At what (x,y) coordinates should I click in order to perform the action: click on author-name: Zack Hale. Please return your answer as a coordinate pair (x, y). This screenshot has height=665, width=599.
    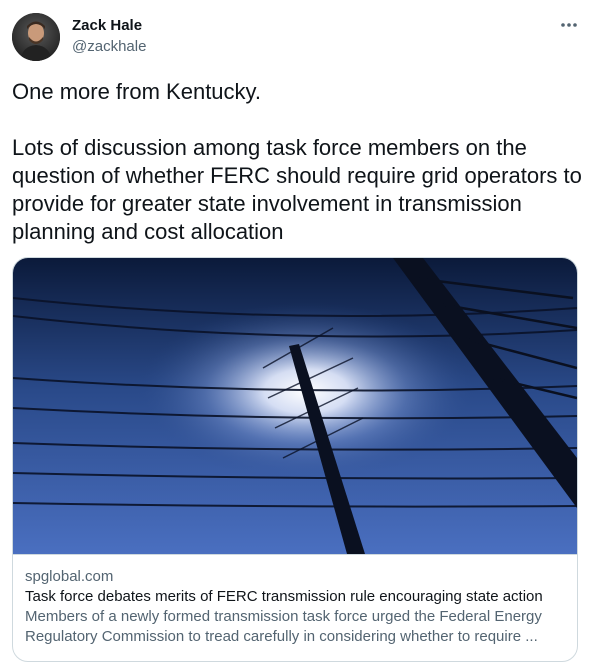
    Looking at the image, I should click on (109, 26).